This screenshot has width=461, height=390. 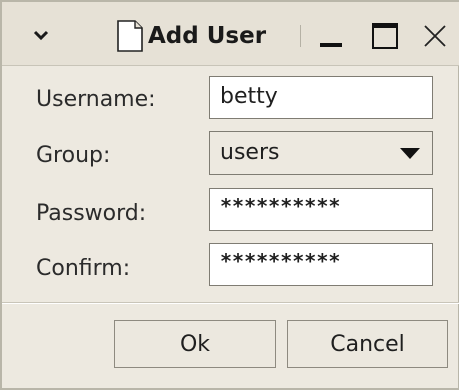 I want to click on window-menu-button, so click(x=41, y=35).